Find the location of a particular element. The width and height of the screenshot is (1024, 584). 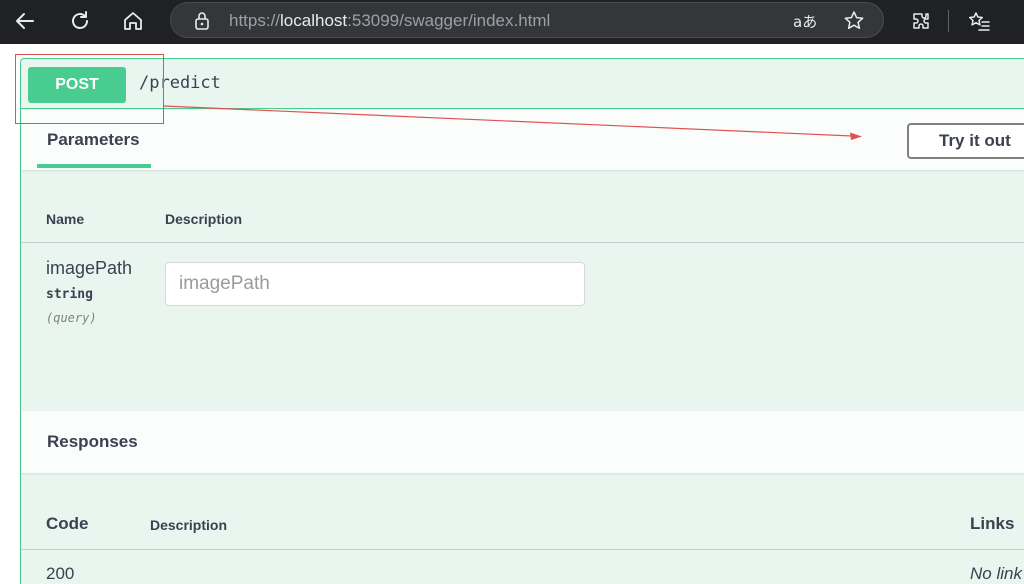

back-icon is located at coordinates (25, 21).